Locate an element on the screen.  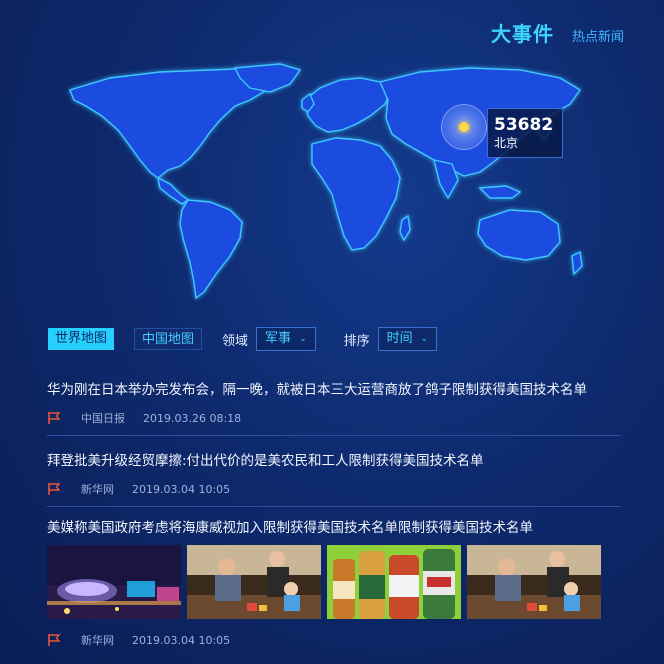
news-image-row is located at coordinates (324, 582).